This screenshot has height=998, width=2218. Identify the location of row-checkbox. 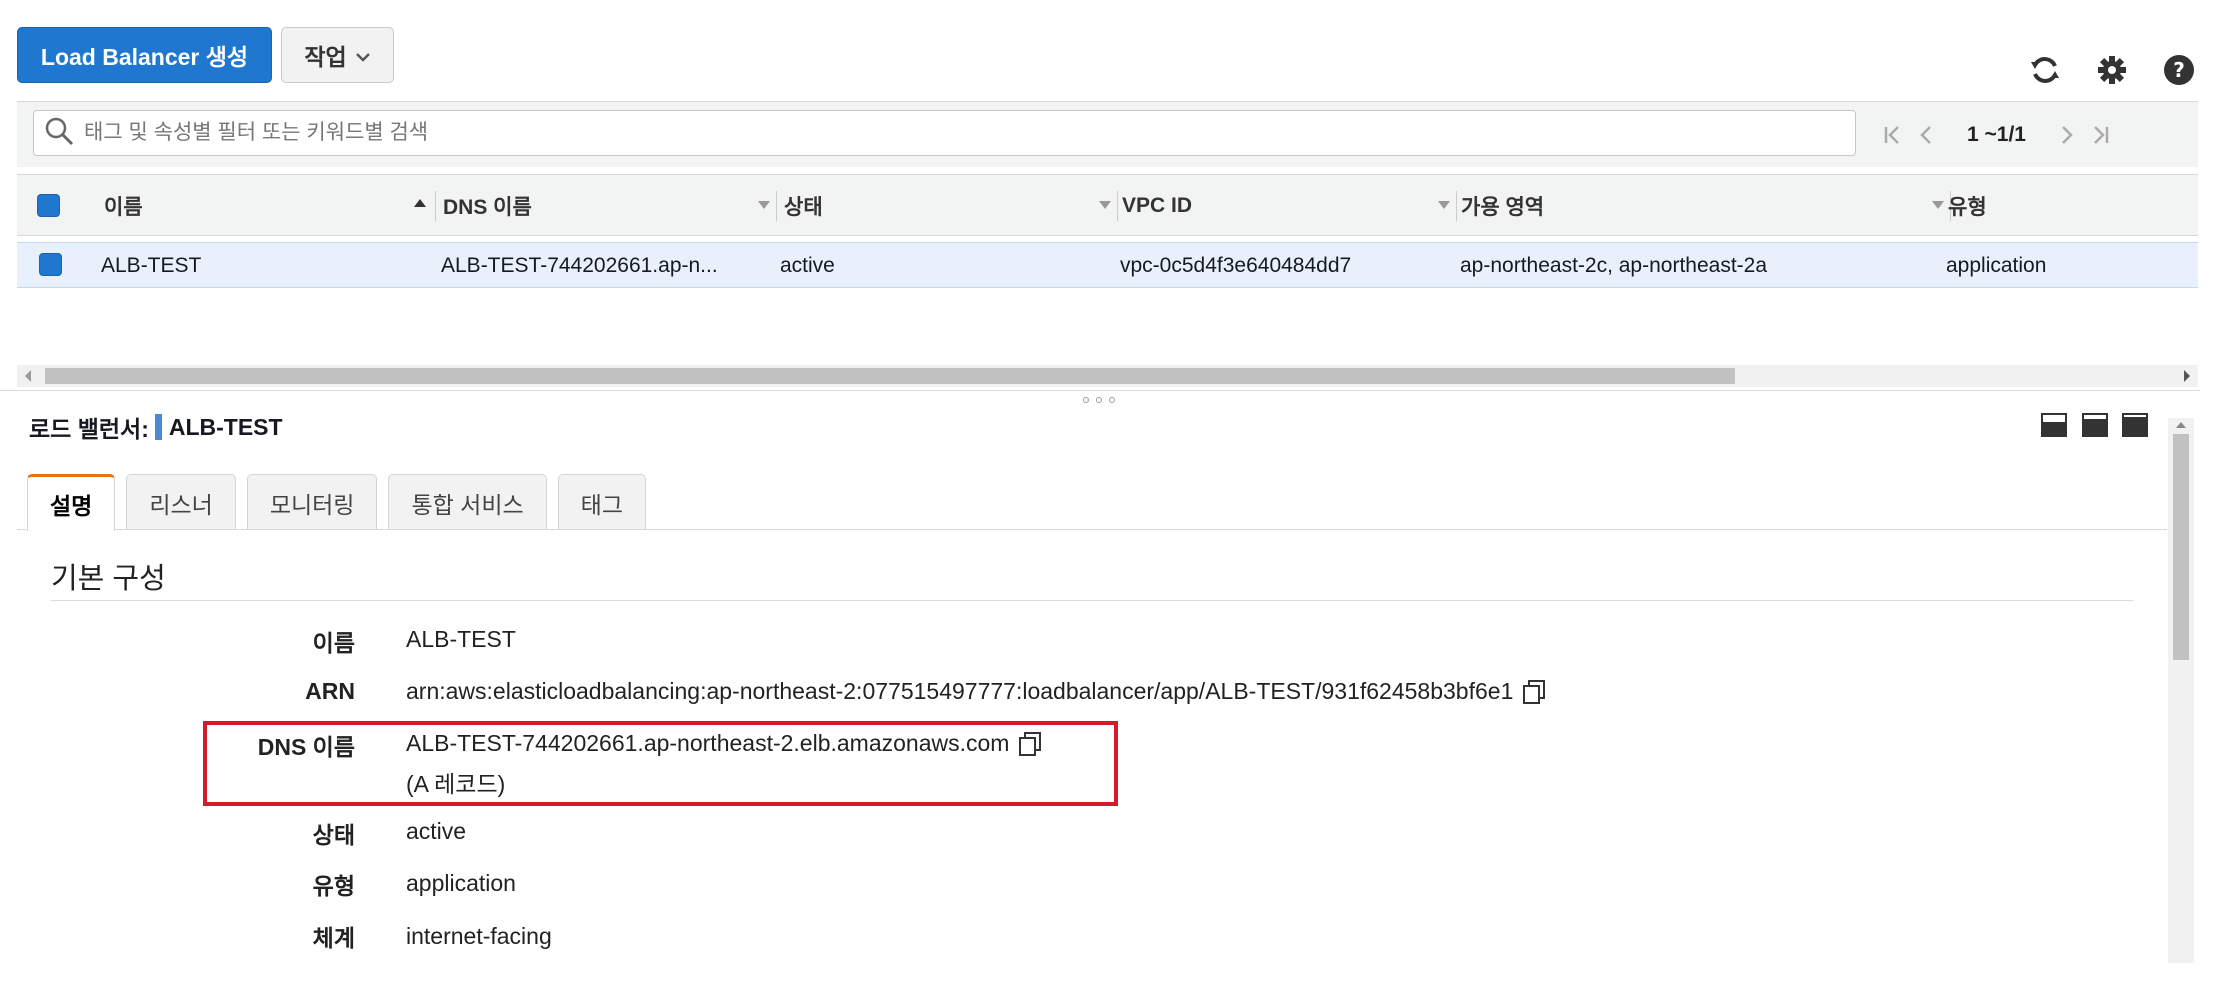
(50, 264).